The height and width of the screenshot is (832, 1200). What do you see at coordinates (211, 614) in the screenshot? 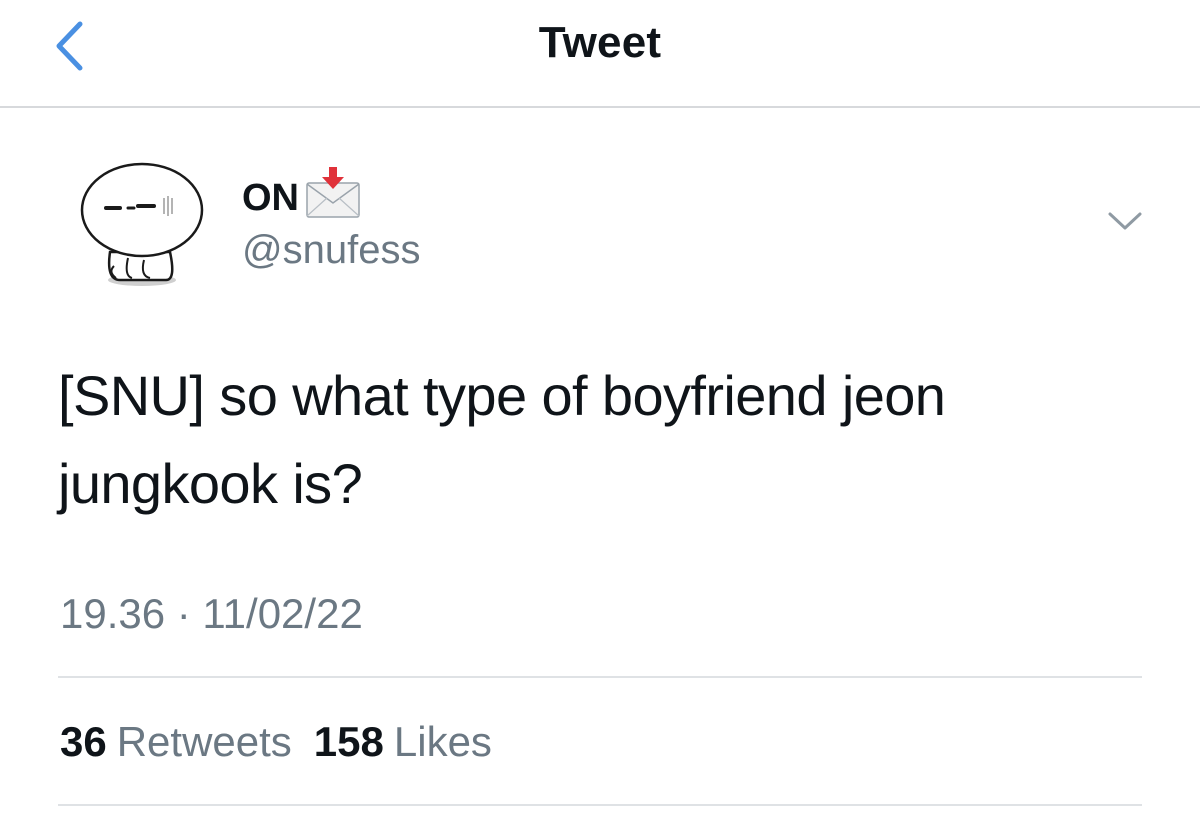
I see `tweet-timestamp: 19.36 · 11/02/22` at bounding box center [211, 614].